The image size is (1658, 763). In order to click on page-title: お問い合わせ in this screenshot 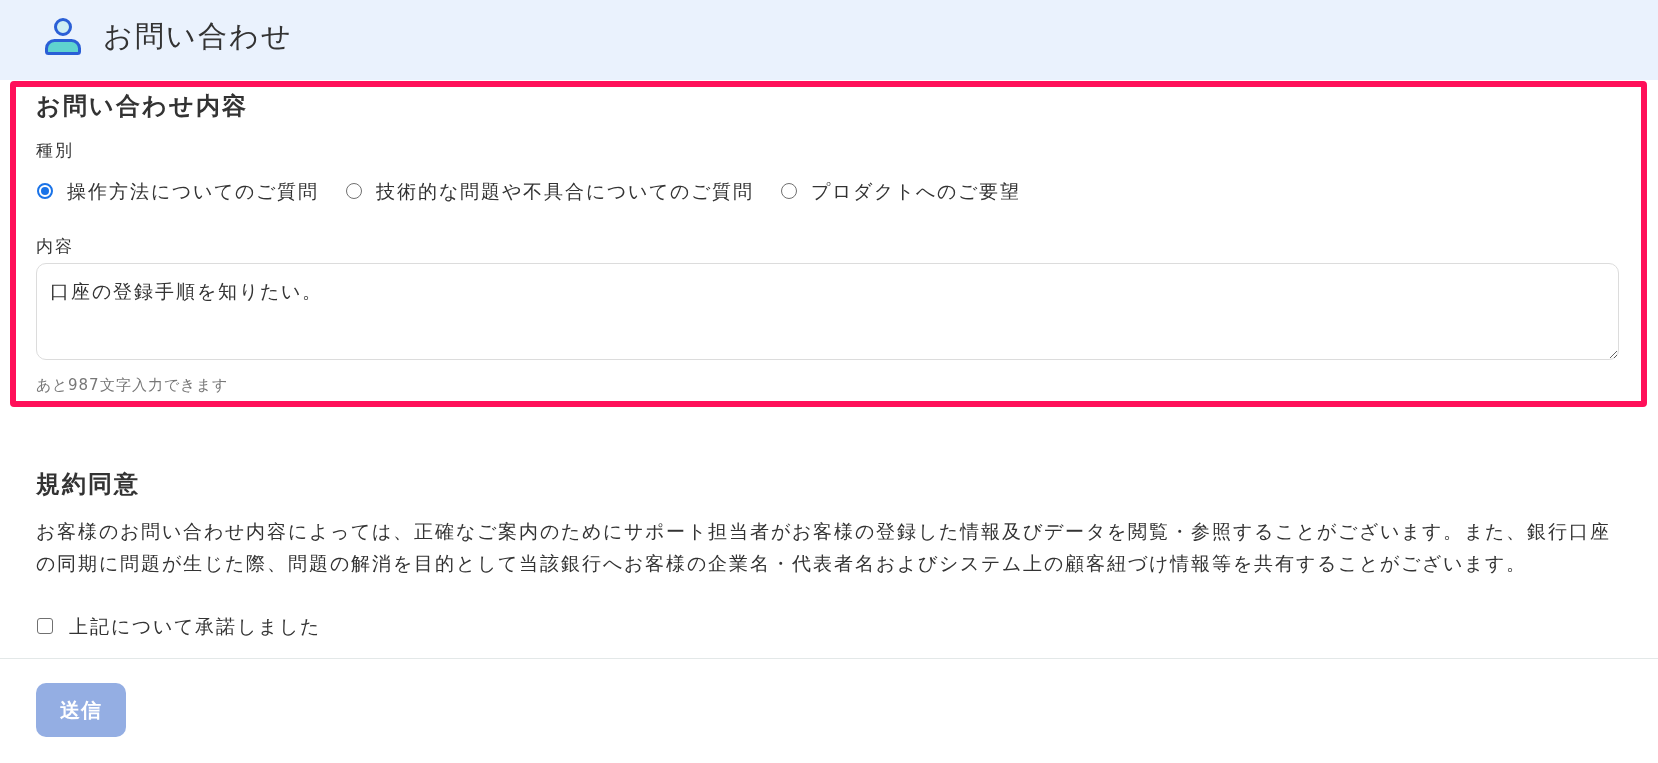, I will do `click(198, 36)`.